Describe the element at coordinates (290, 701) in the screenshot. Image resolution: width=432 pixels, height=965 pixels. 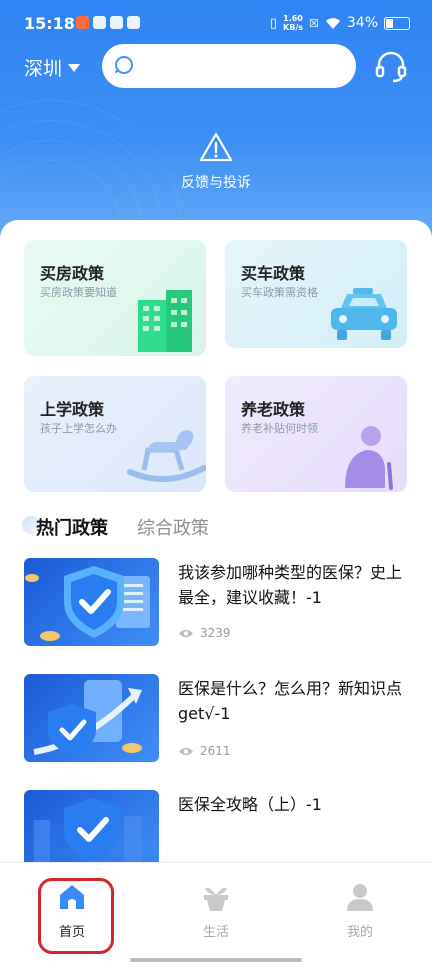
I see `article-title: 医保是什么？怎么用？新知识点get√-1` at that location.